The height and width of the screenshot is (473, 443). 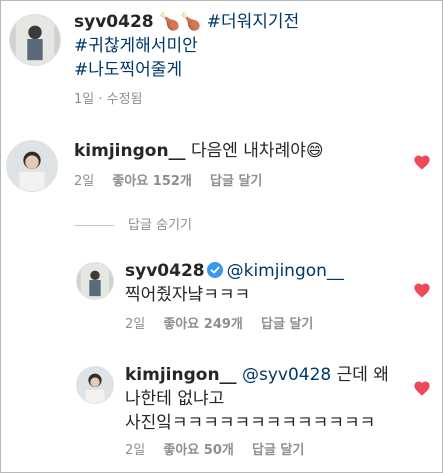 I want to click on verified-badge-icon, so click(x=214, y=269).